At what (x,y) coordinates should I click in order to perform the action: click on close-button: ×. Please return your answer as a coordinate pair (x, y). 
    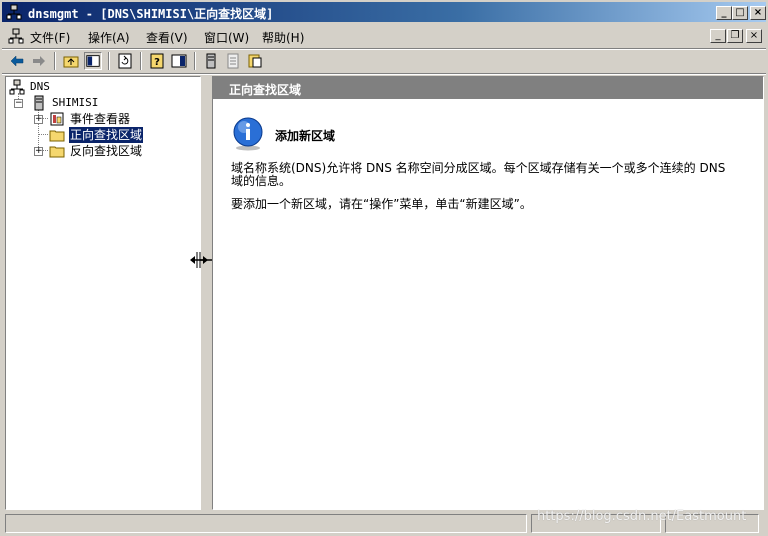
    Looking at the image, I should click on (758, 13).